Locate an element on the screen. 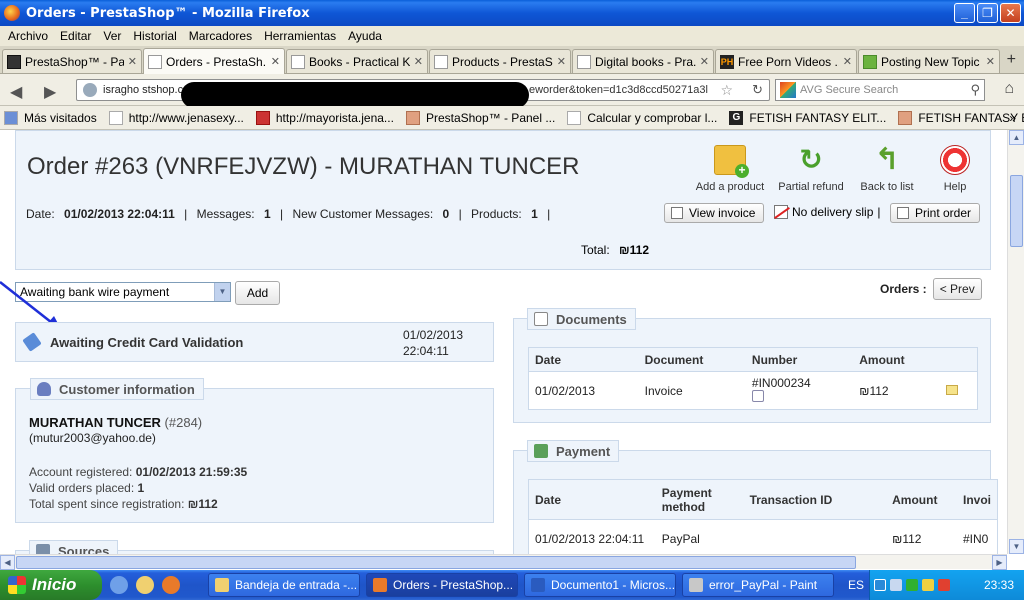  help-label: Help is located at coordinates (955, 187).